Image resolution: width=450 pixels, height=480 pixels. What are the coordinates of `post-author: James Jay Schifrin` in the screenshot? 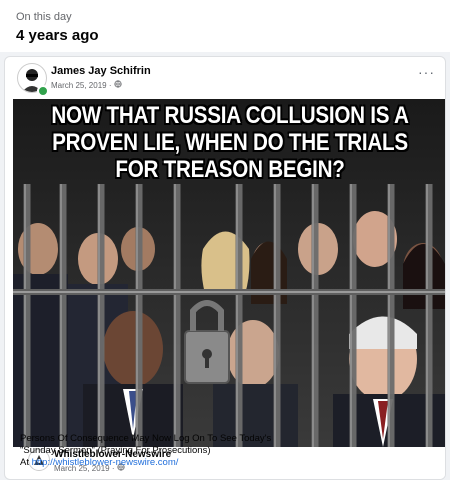 It's located at (101, 71).